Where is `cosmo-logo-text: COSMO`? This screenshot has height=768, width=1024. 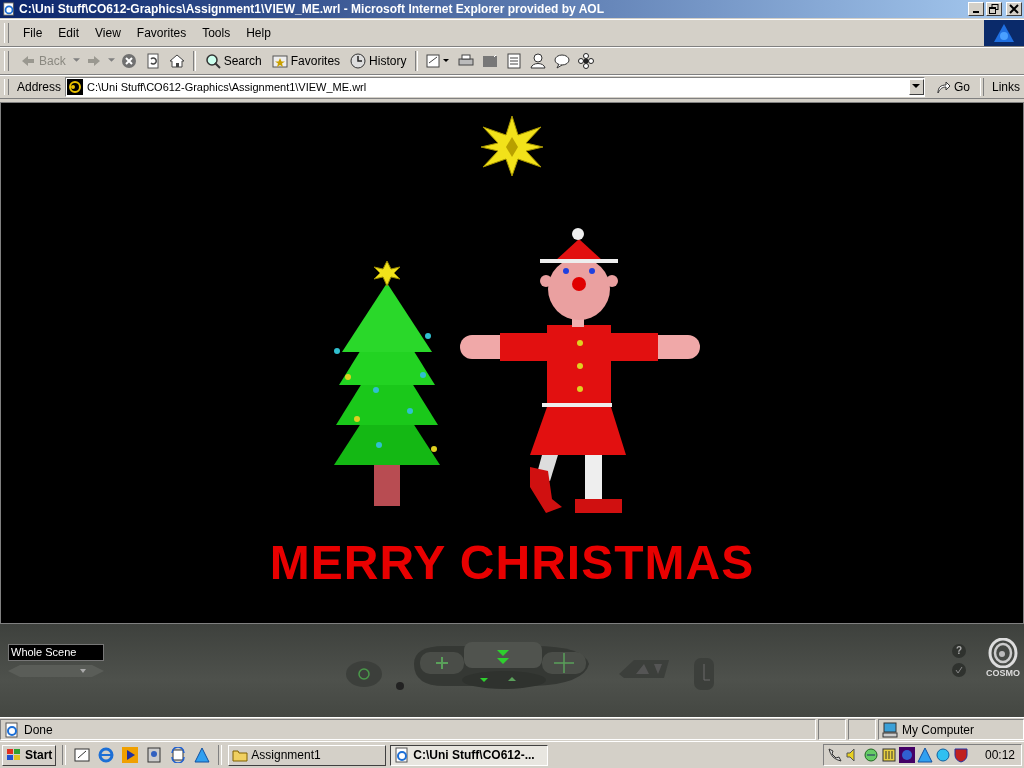 cosmo-logo-text: COSMO is located at coordinates (1003, 672).